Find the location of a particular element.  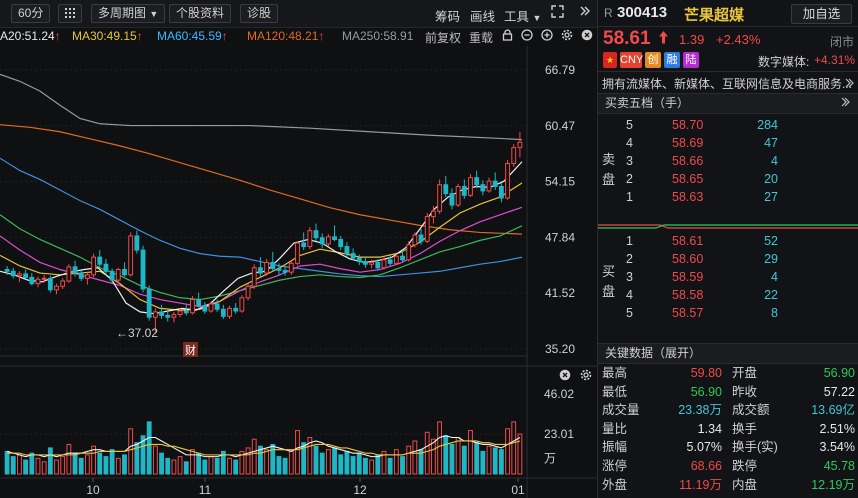

ma250-label: MA250:58.91 is located at coordinates (378, 36).